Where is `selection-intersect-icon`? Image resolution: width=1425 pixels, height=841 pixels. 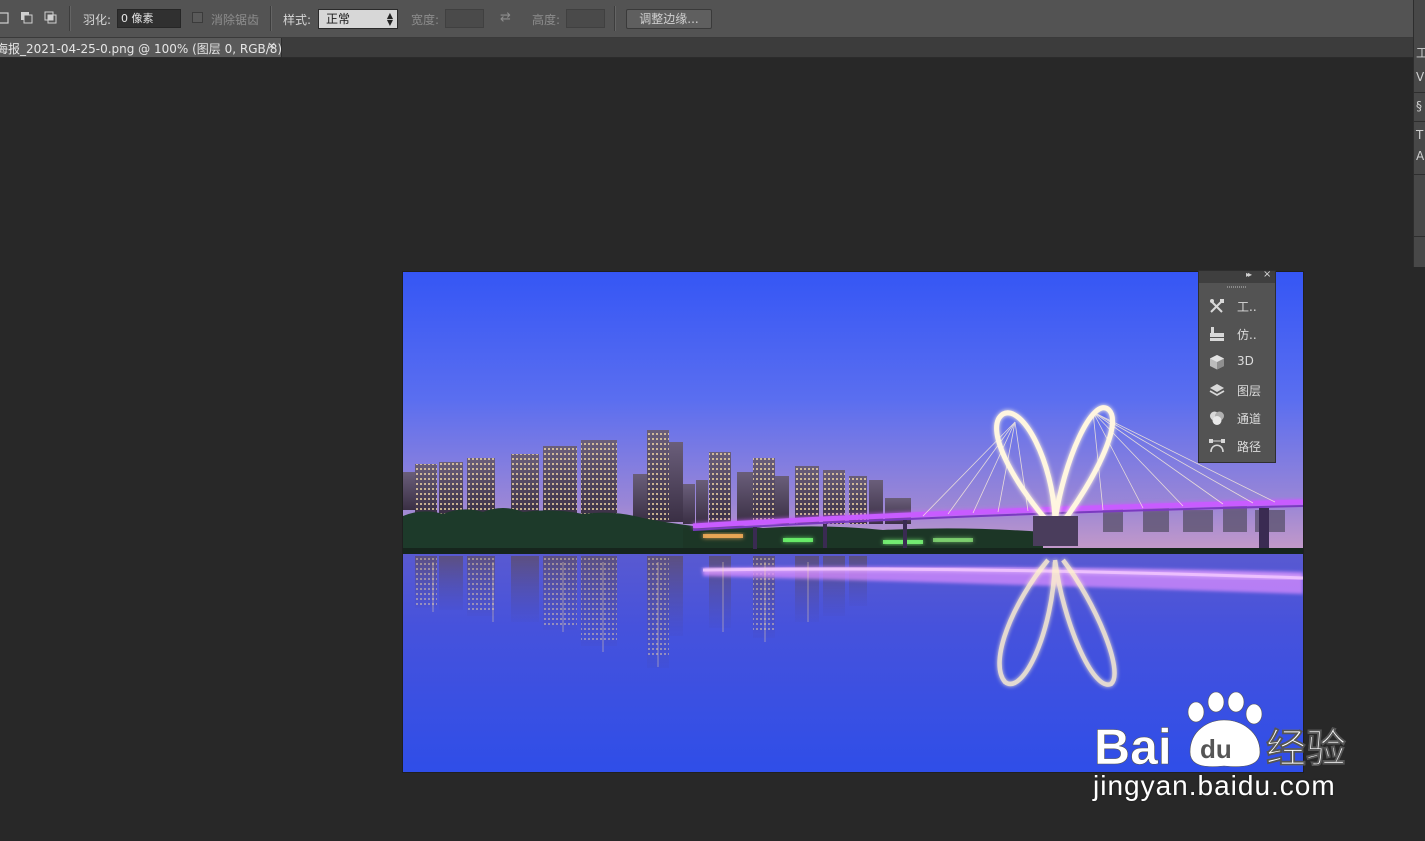
selection-intersect-icon is located at coordinates (51, 18).